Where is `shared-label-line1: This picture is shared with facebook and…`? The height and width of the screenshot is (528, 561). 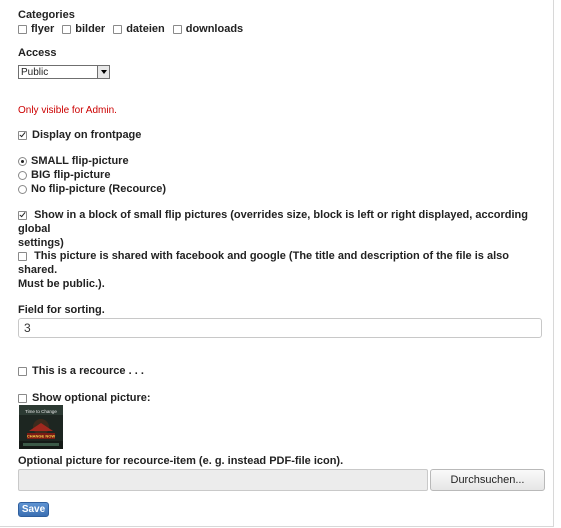
shared-label-line1: This picture is shared with facebook and… is located at coordinates (263, 263).